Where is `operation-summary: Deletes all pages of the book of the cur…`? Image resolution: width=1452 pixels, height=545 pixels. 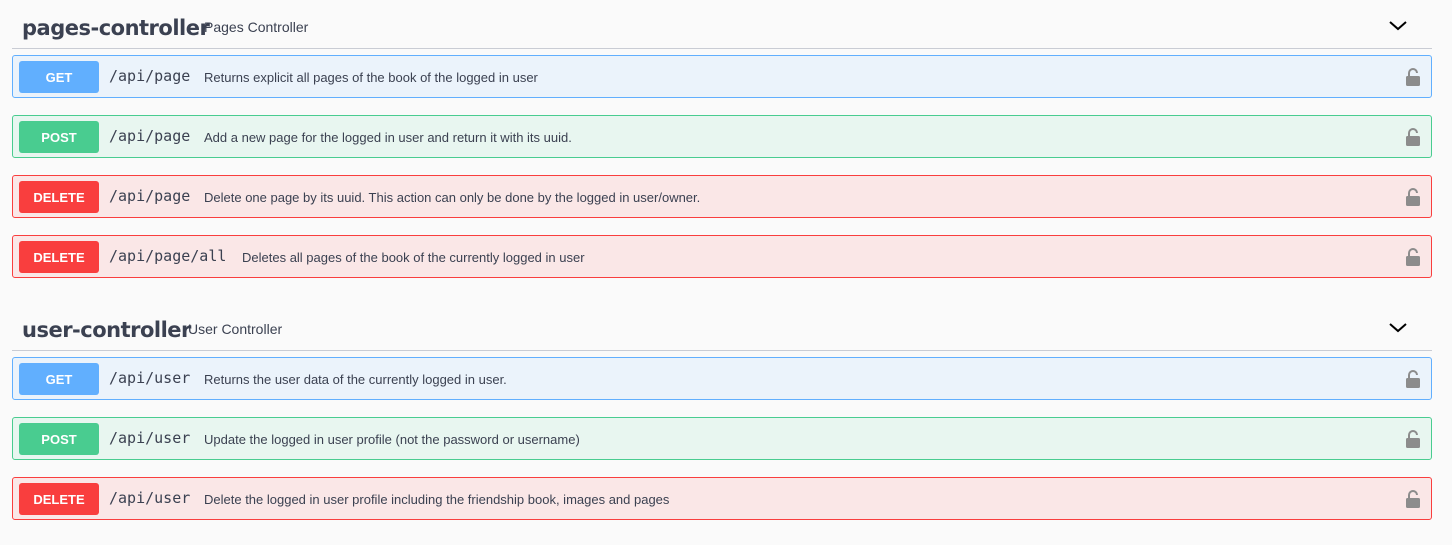 operation-summary: Deletes all pages of the book of the cur… is located at coordinates (413, 257).